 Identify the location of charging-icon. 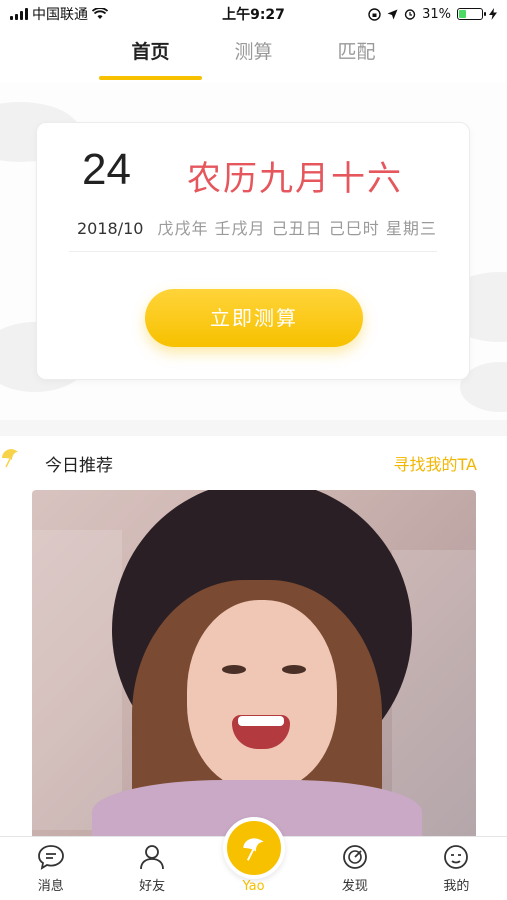
(493, 14).